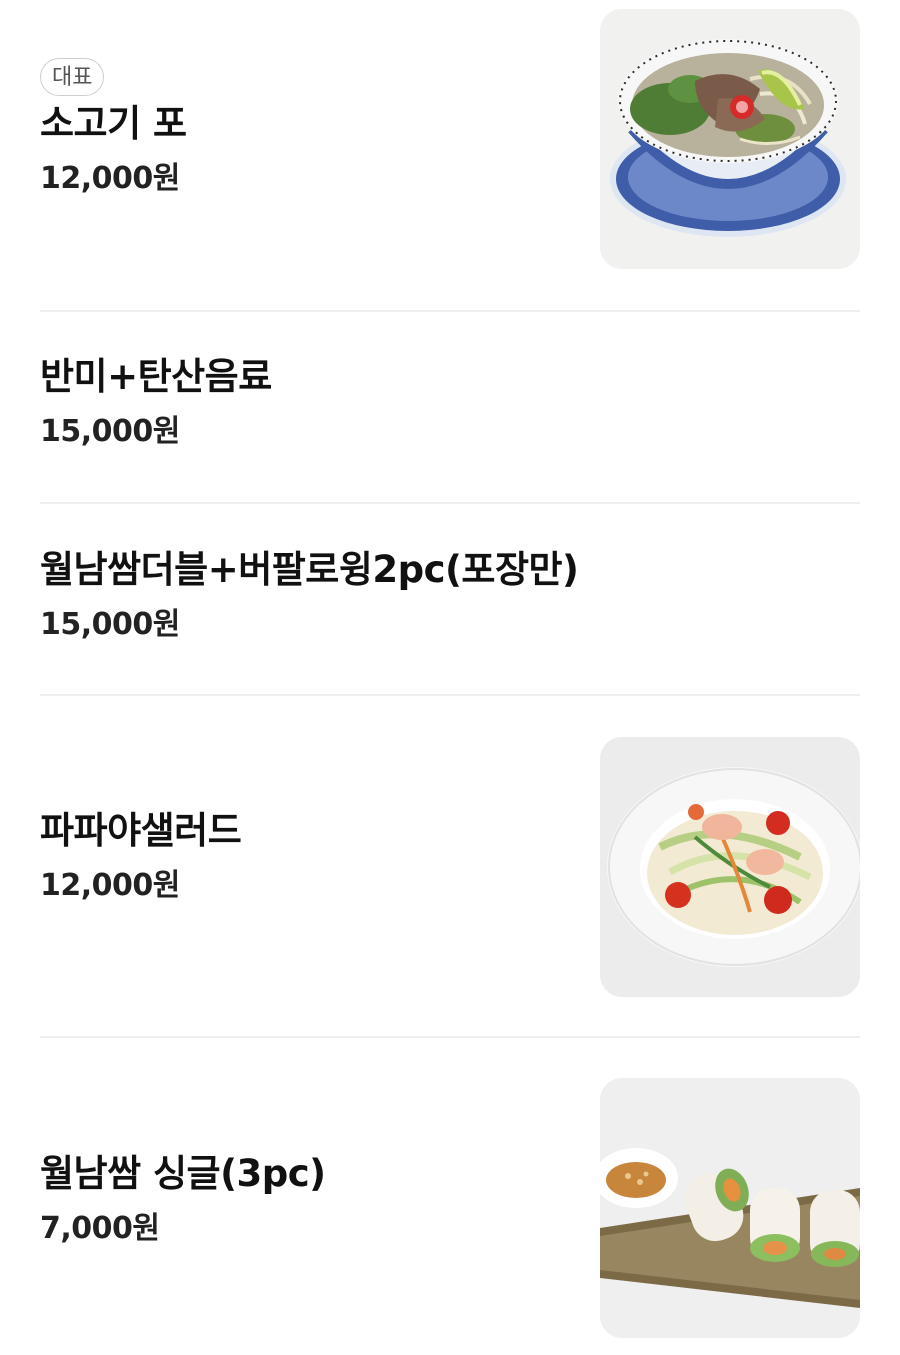  What do you see at coordinates (183, 1173) in the screenshot?
I see `menu-item-name: 월남쌈 싱글(3pc)` at bounding box center [183, 1173].